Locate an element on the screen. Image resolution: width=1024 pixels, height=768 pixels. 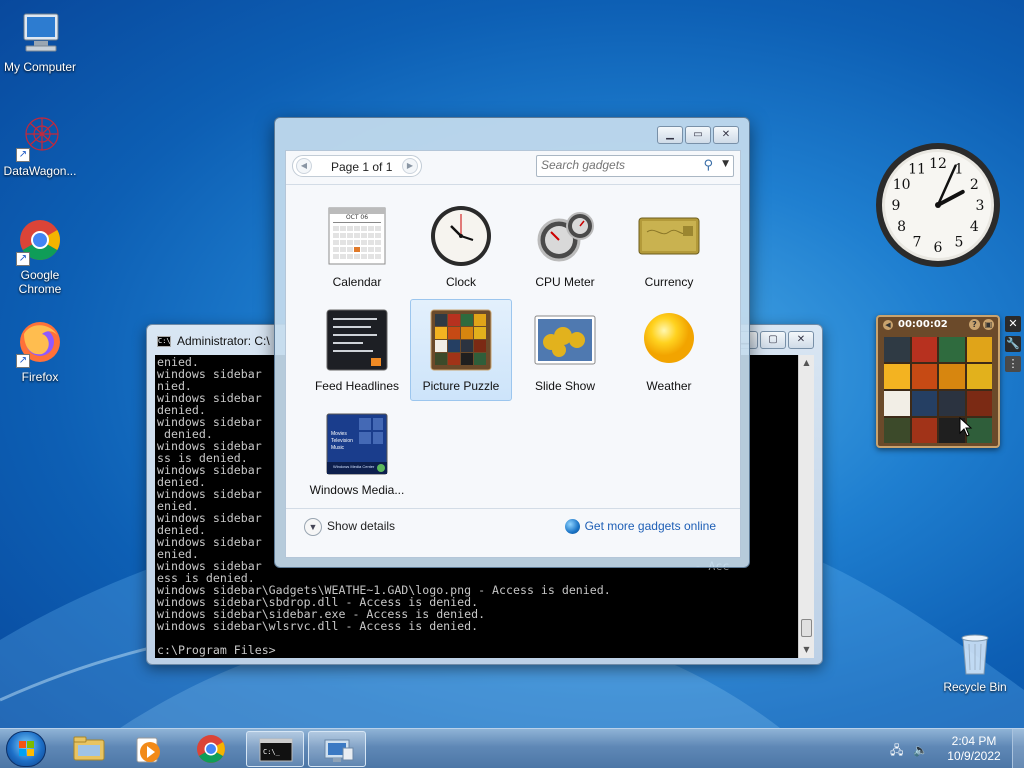
folder-icon is located at coordinates (89, 748).